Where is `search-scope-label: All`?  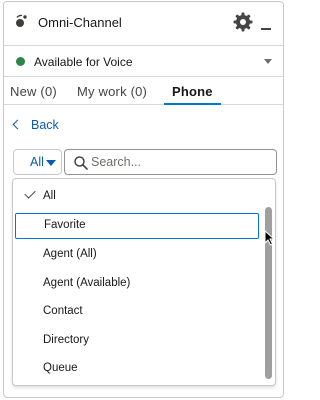
search-scope-label: All is located at coordinates (37, 162).